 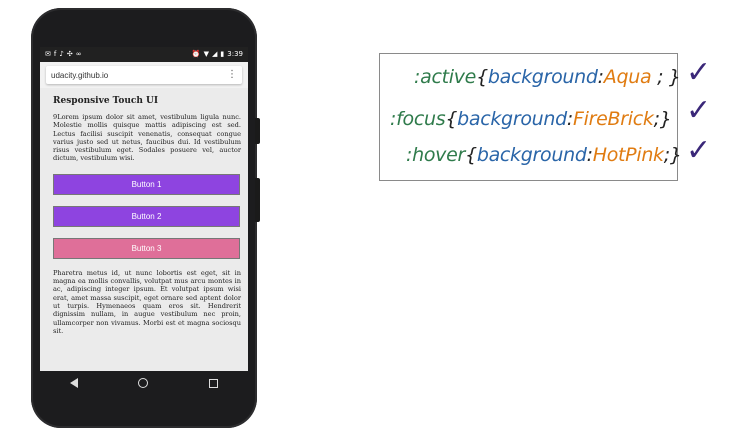 I want to click on phone-power-button, so click(x=257, y=200).